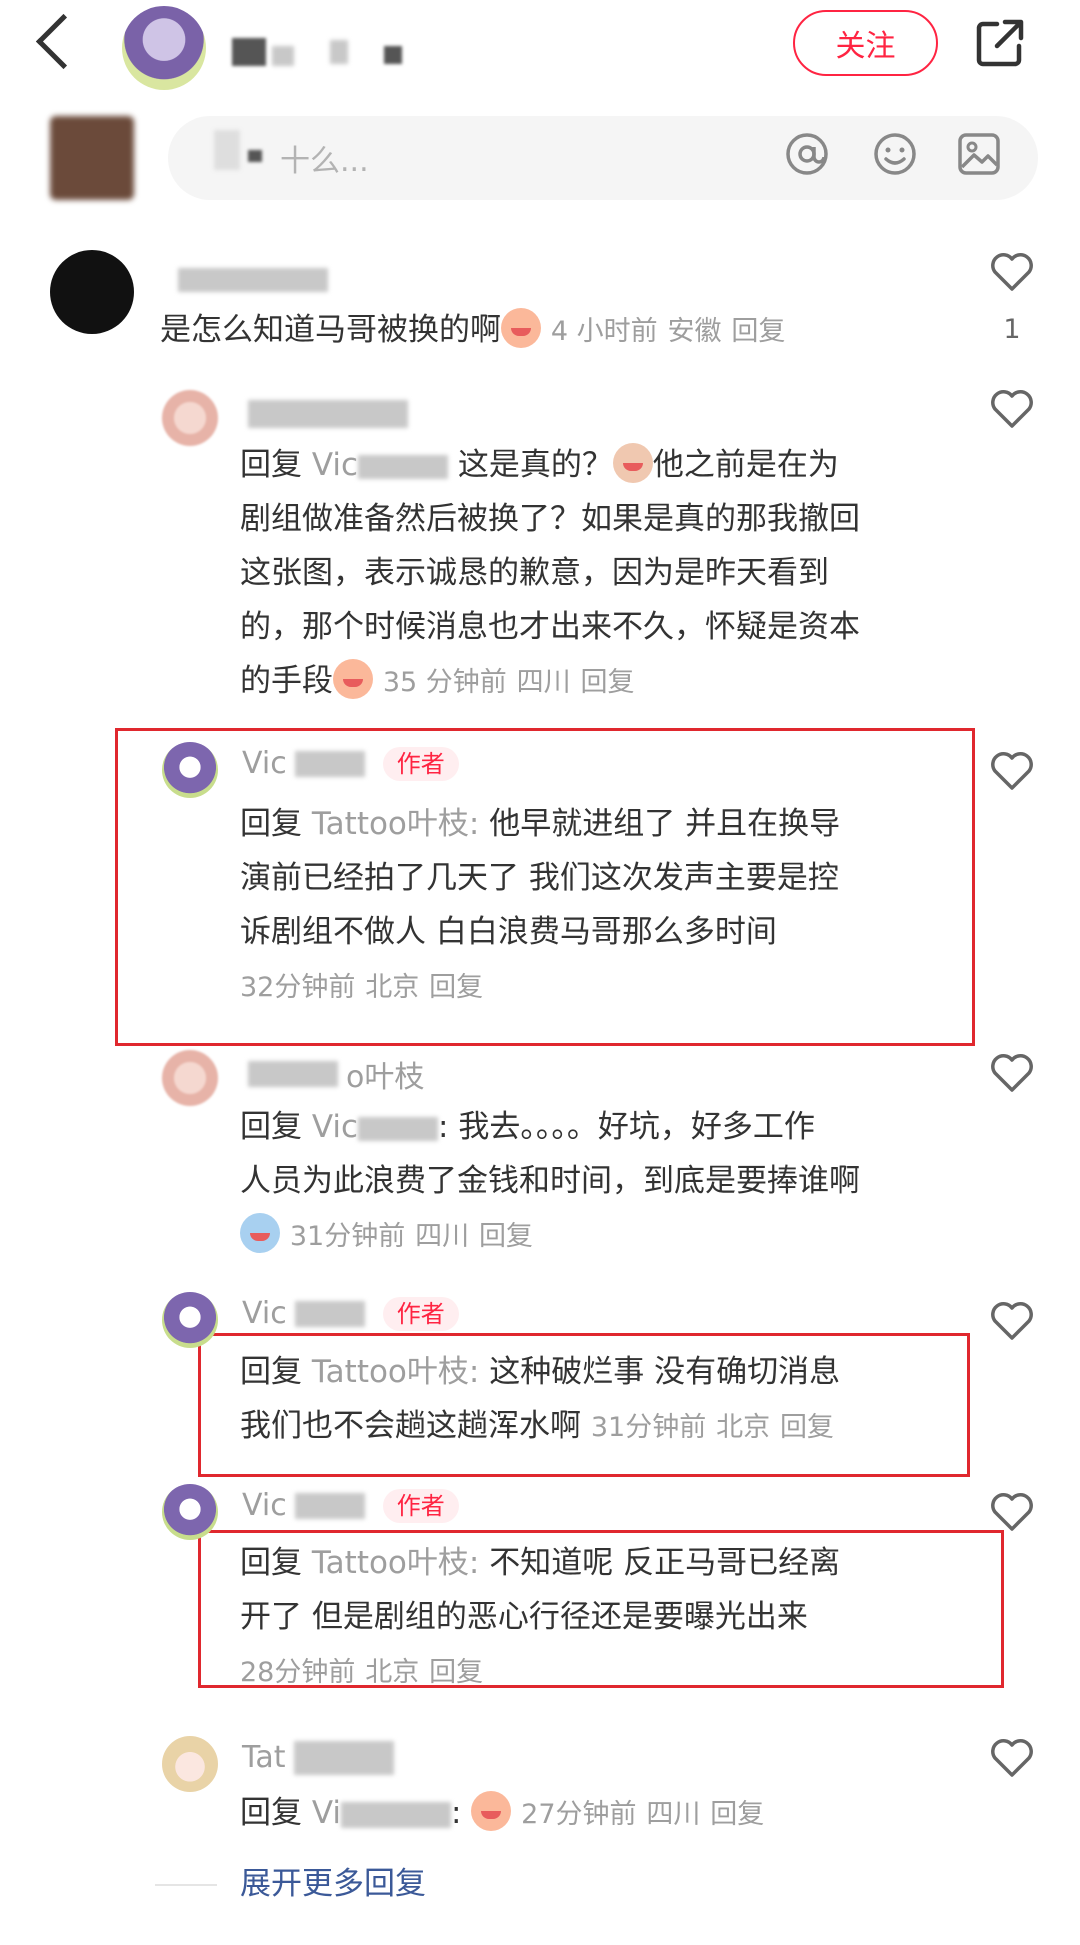  Describe the element at coordinates (444, 682) in the screenshot. I see `reply-time: 35 分钟前` at that location.